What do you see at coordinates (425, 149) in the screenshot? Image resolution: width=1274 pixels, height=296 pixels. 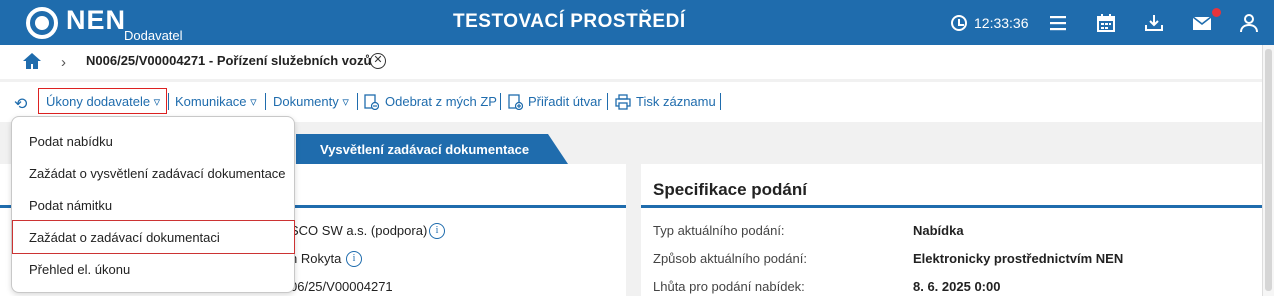 I see `tab-label: Vysvětlení zadávací dokumentace` at bounding box center [425, 149].